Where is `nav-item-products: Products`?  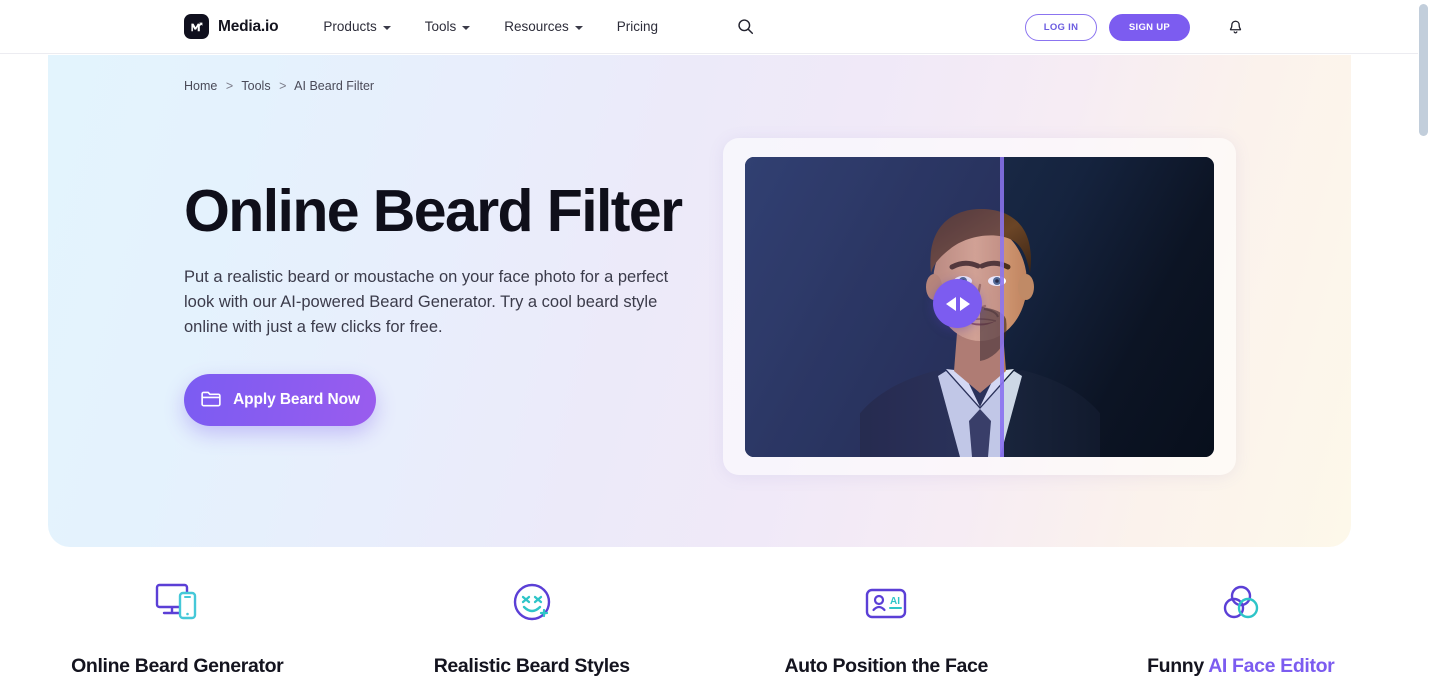
nav-item-products: Products is located at coordinates (357, 26).